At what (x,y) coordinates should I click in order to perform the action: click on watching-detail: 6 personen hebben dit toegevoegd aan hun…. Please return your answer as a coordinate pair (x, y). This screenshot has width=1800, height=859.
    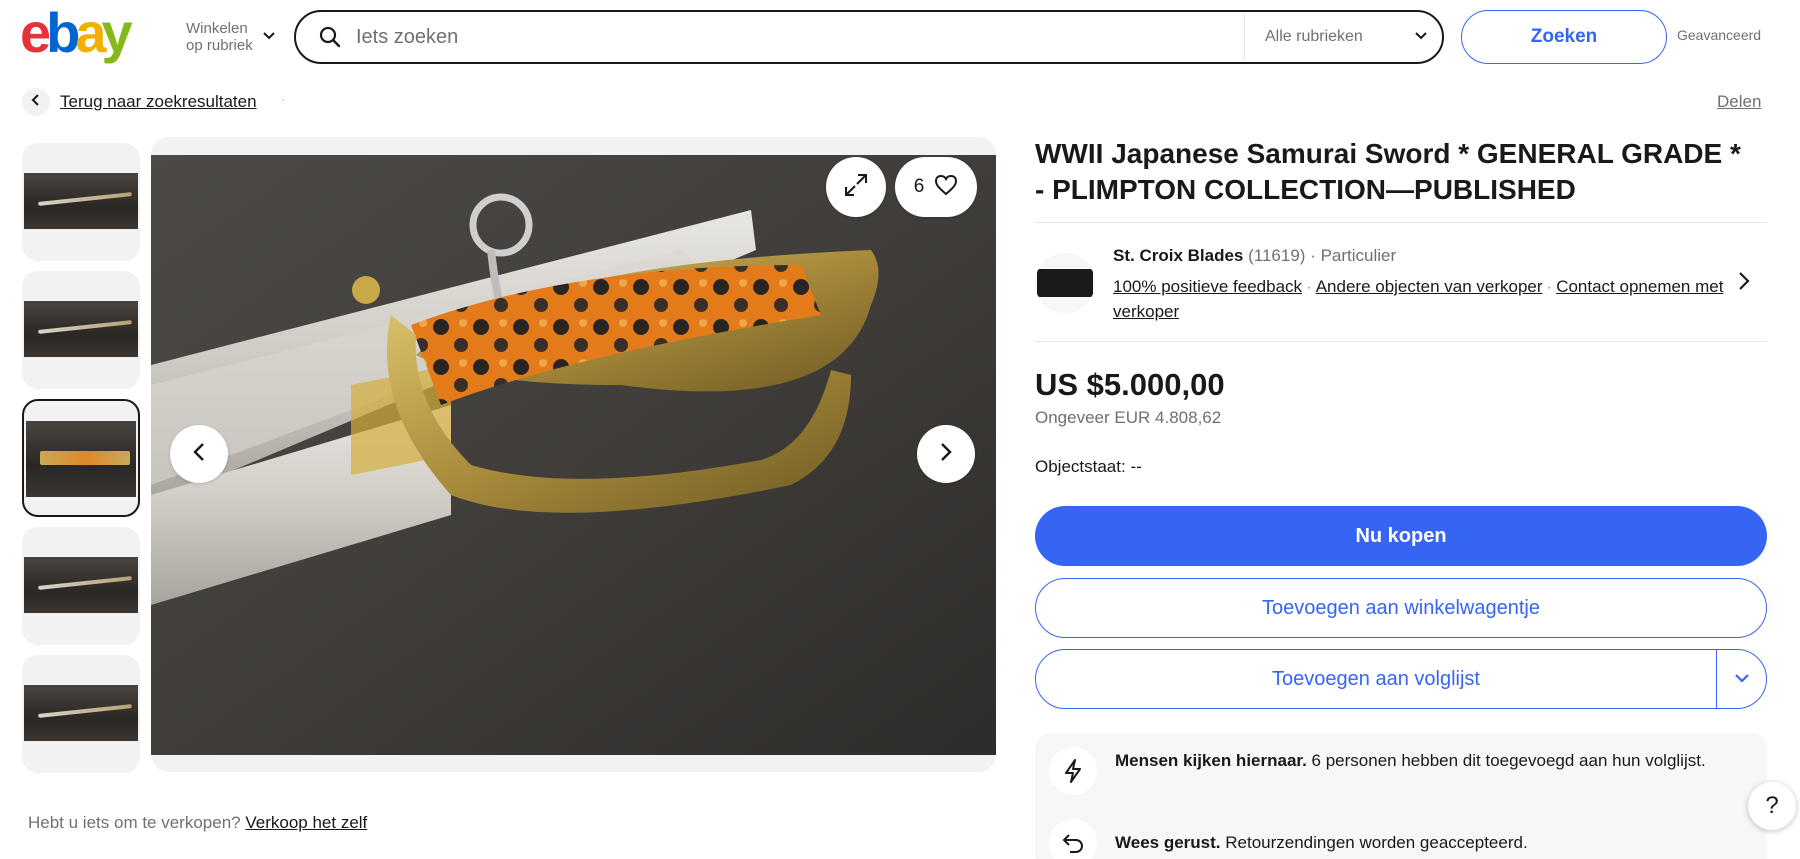
    Looking at the image, I should click on (1508, 760).